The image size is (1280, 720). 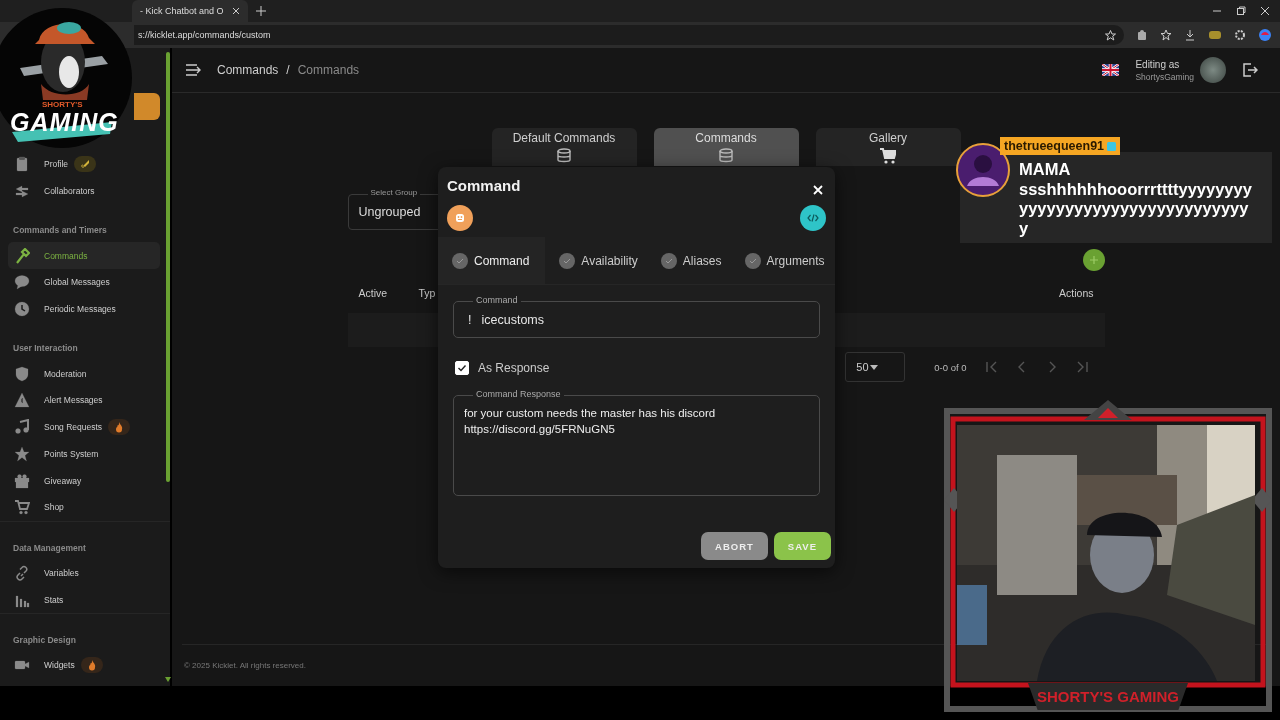 I want to click on sidebar-item: Global Messages, so click(x=84, y=282).